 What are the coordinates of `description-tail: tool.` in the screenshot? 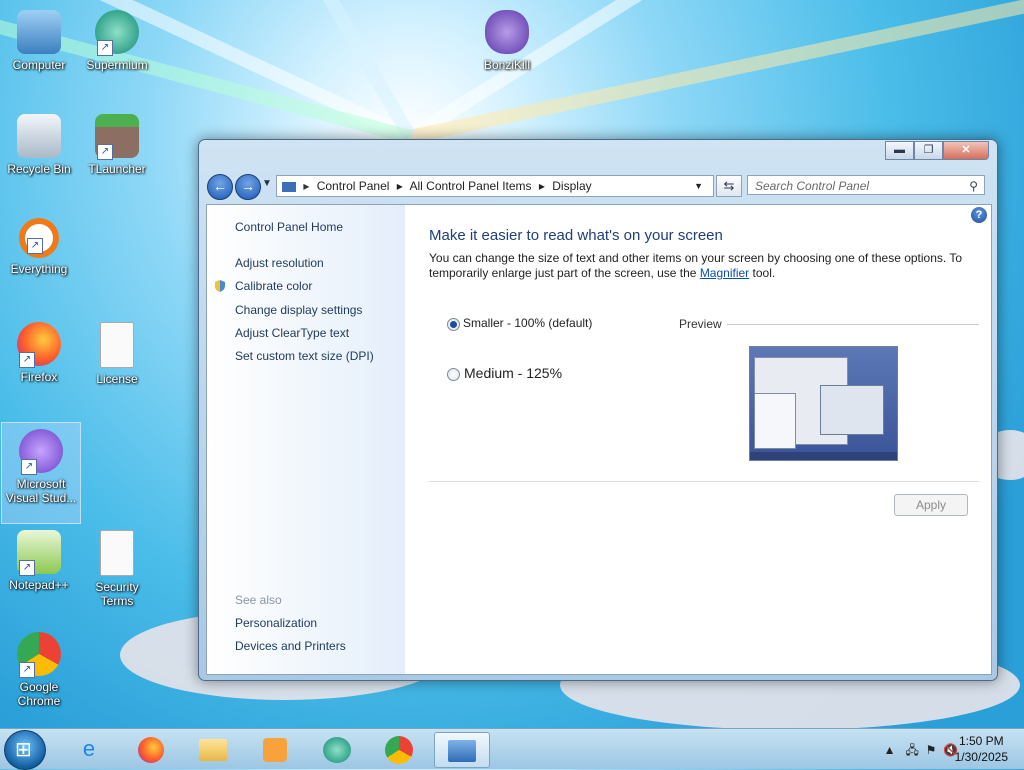 It's located at (762, 273).